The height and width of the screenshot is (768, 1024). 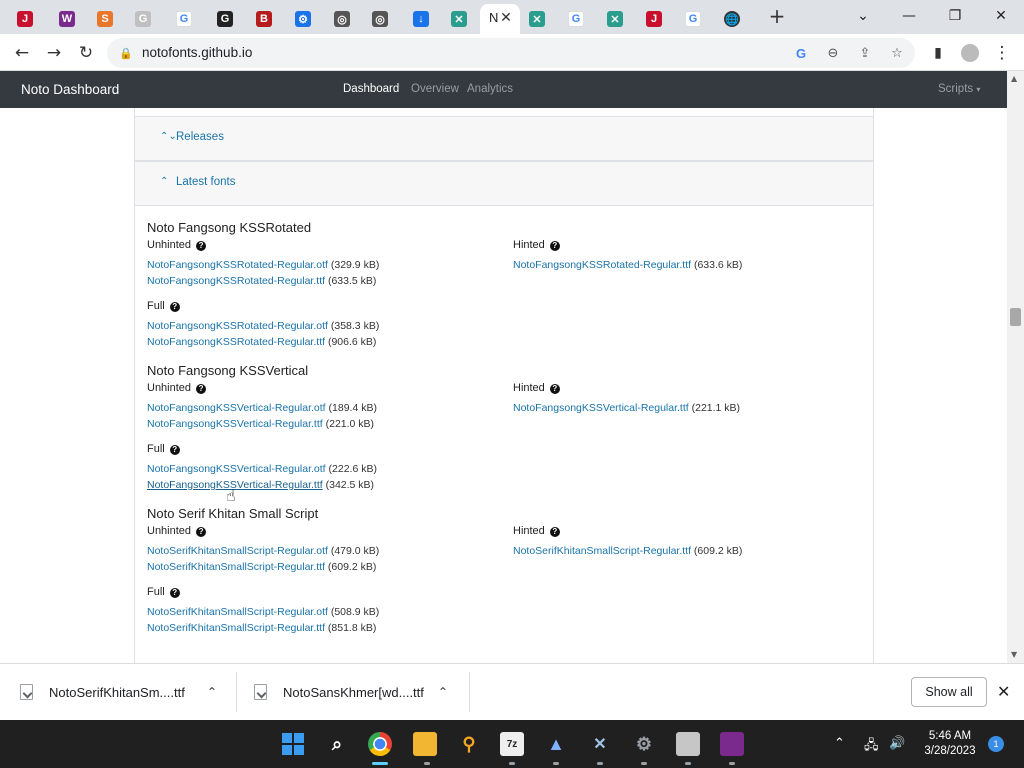 I want to click on url-text: notofonts.github.io, so click(x=197, y=52).